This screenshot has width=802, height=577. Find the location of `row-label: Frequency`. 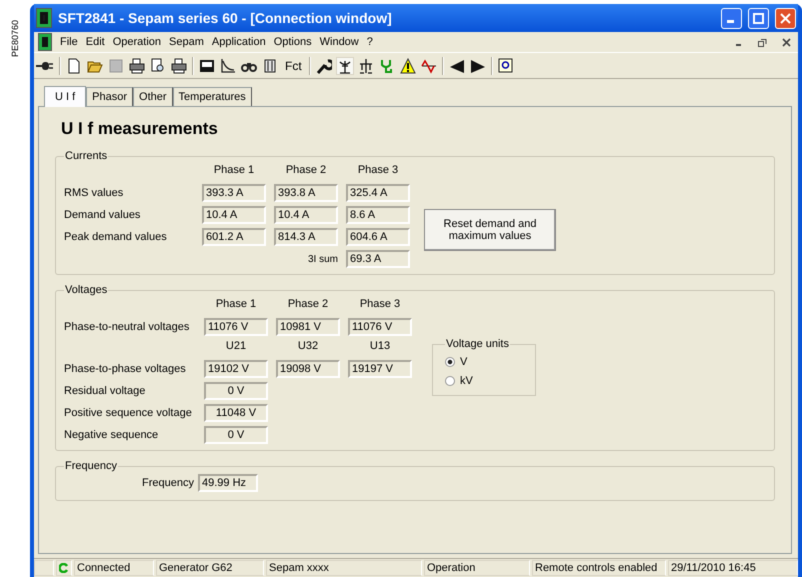

row-label: Frequency is located at coordinates (168, 483).